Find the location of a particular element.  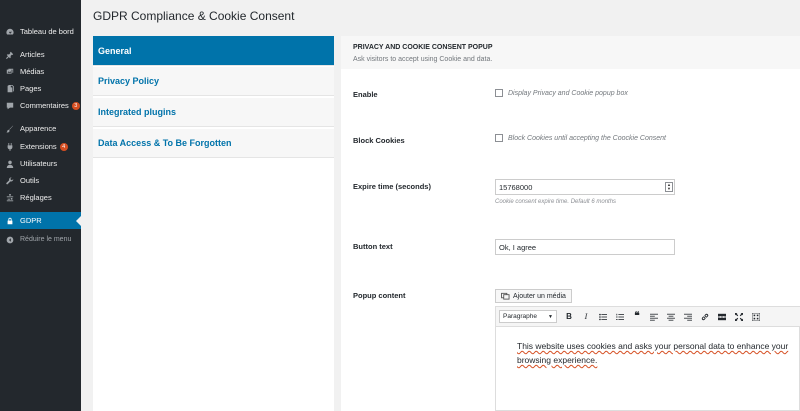

tab-general: General is located at coordinates (213, 51).